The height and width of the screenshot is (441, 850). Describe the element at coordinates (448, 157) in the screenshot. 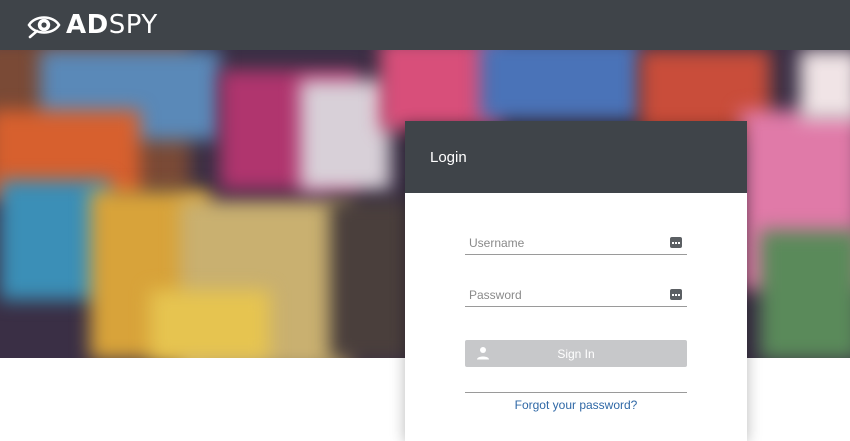

I see `login-title: Login` at that location.